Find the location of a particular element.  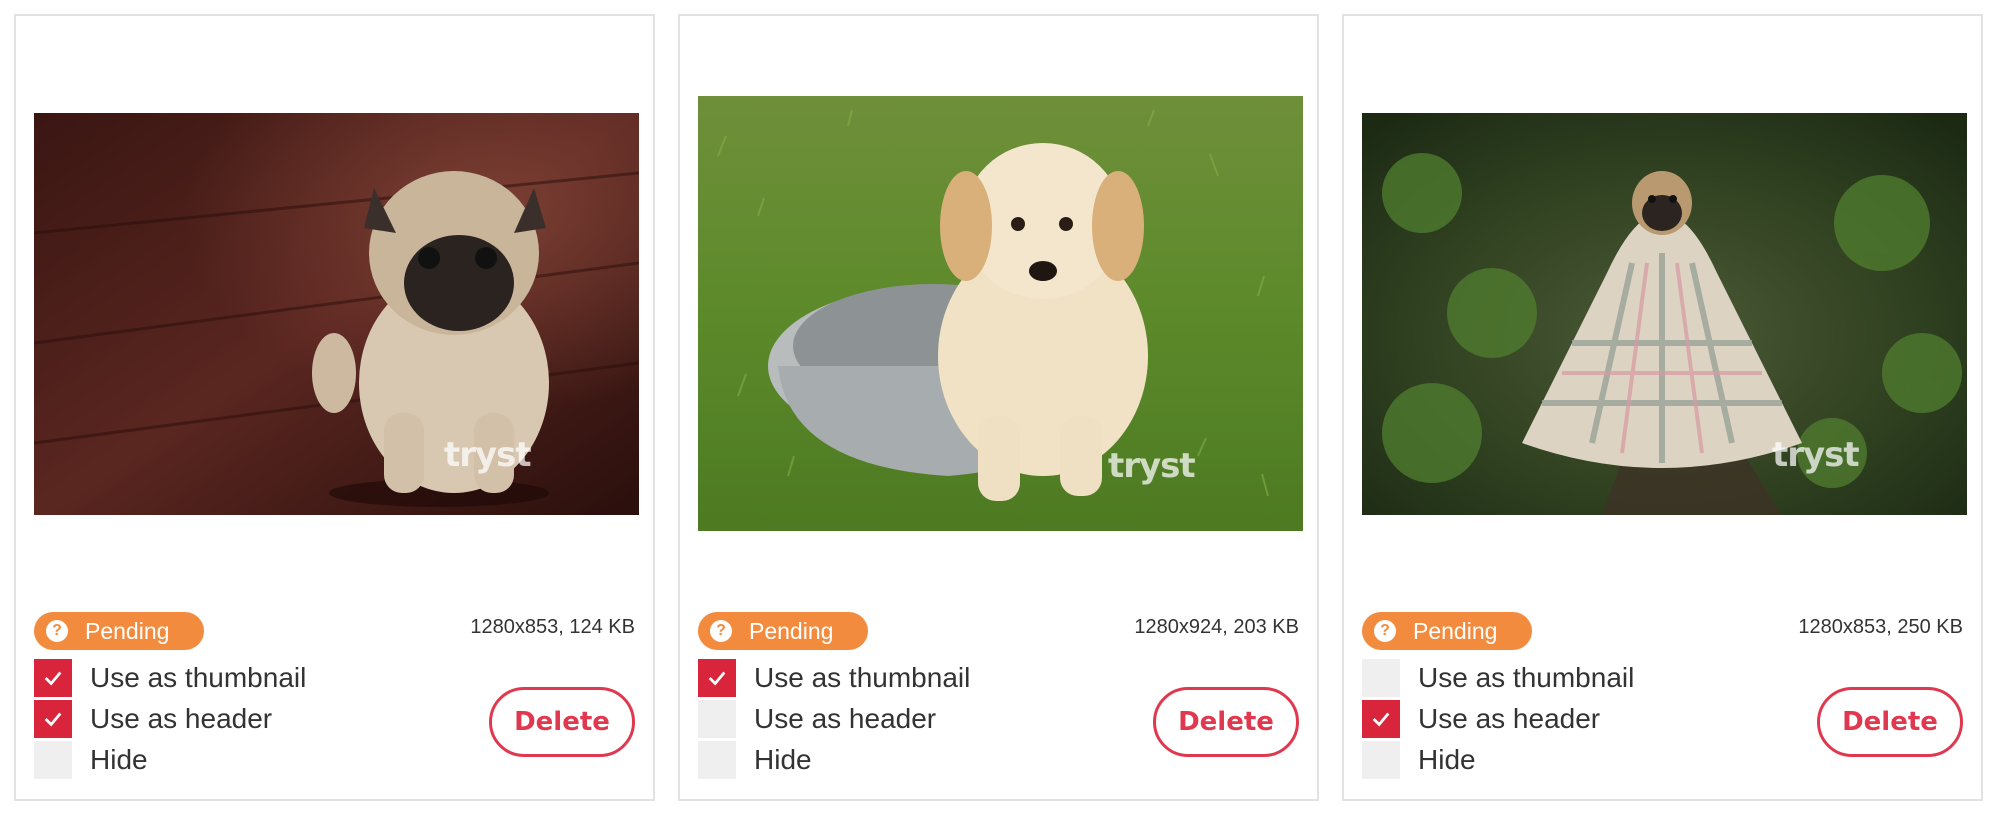

image-meta: 1280x853, 250 KB is located at coordinates (1880, 627).